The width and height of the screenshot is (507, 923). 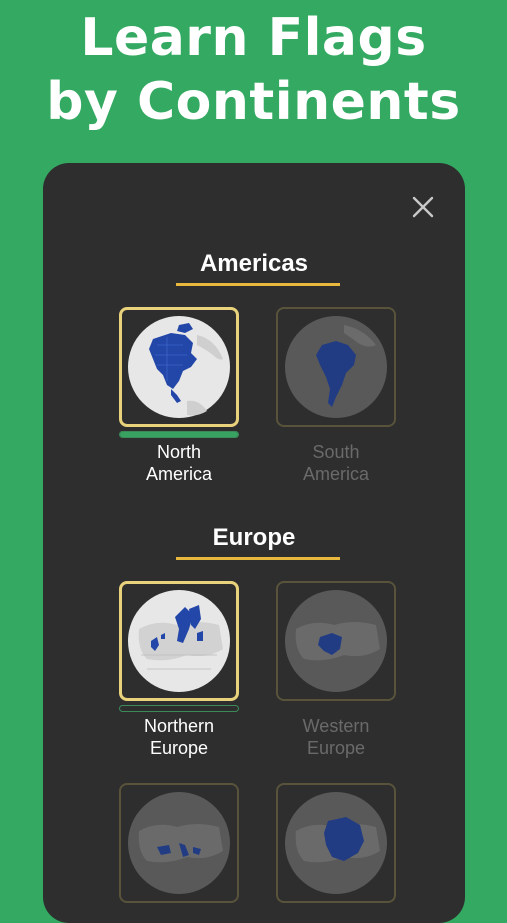 I want to click on close-icon, so click(x=423, y=207).